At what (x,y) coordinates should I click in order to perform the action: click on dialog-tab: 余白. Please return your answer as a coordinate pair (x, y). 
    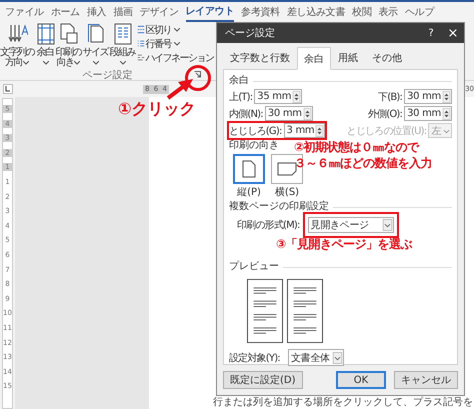
    Looking at the image, I should click on (314, 58).